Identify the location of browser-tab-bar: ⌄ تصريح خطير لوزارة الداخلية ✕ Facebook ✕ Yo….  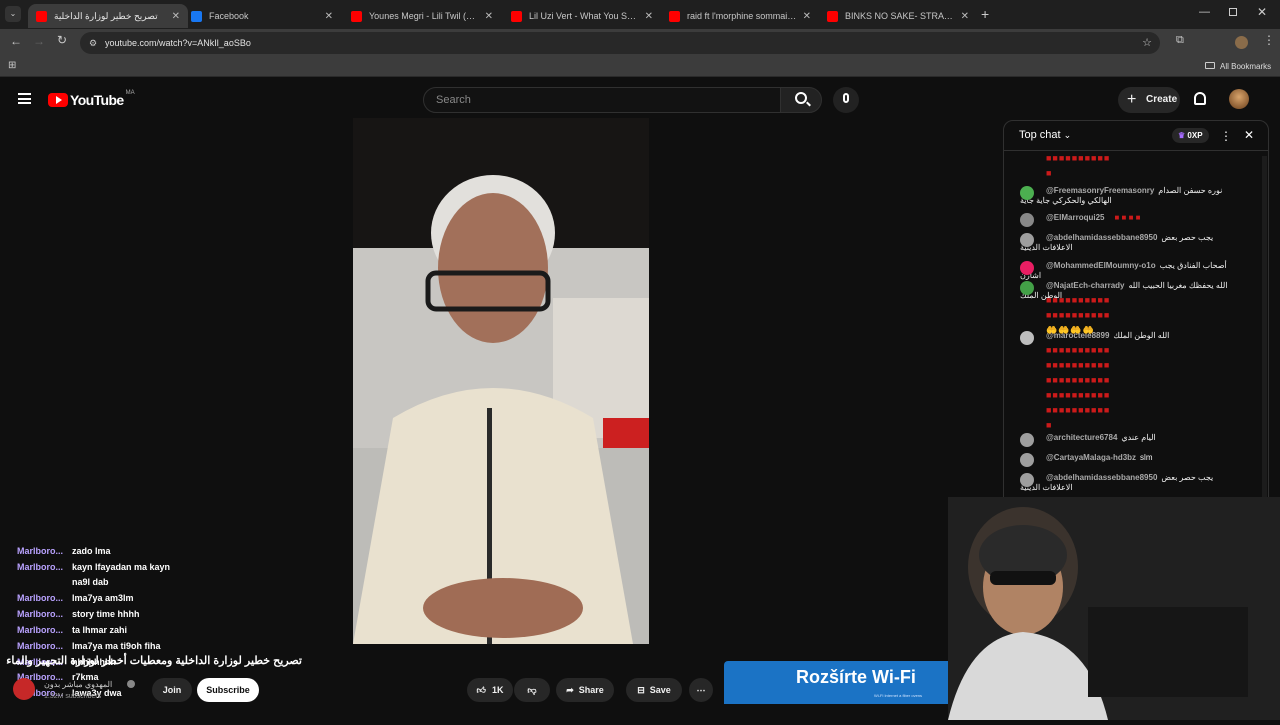
(640, 14).